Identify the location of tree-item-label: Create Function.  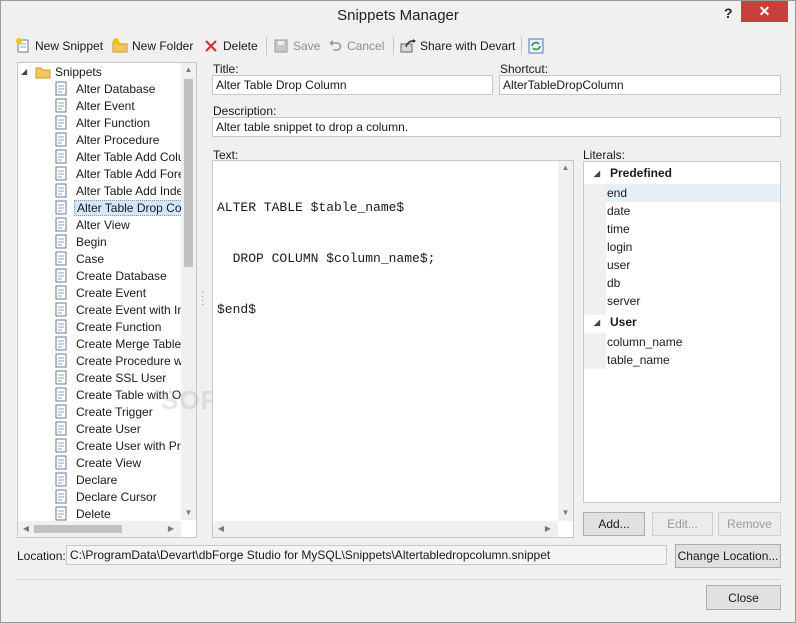
(119, 326).